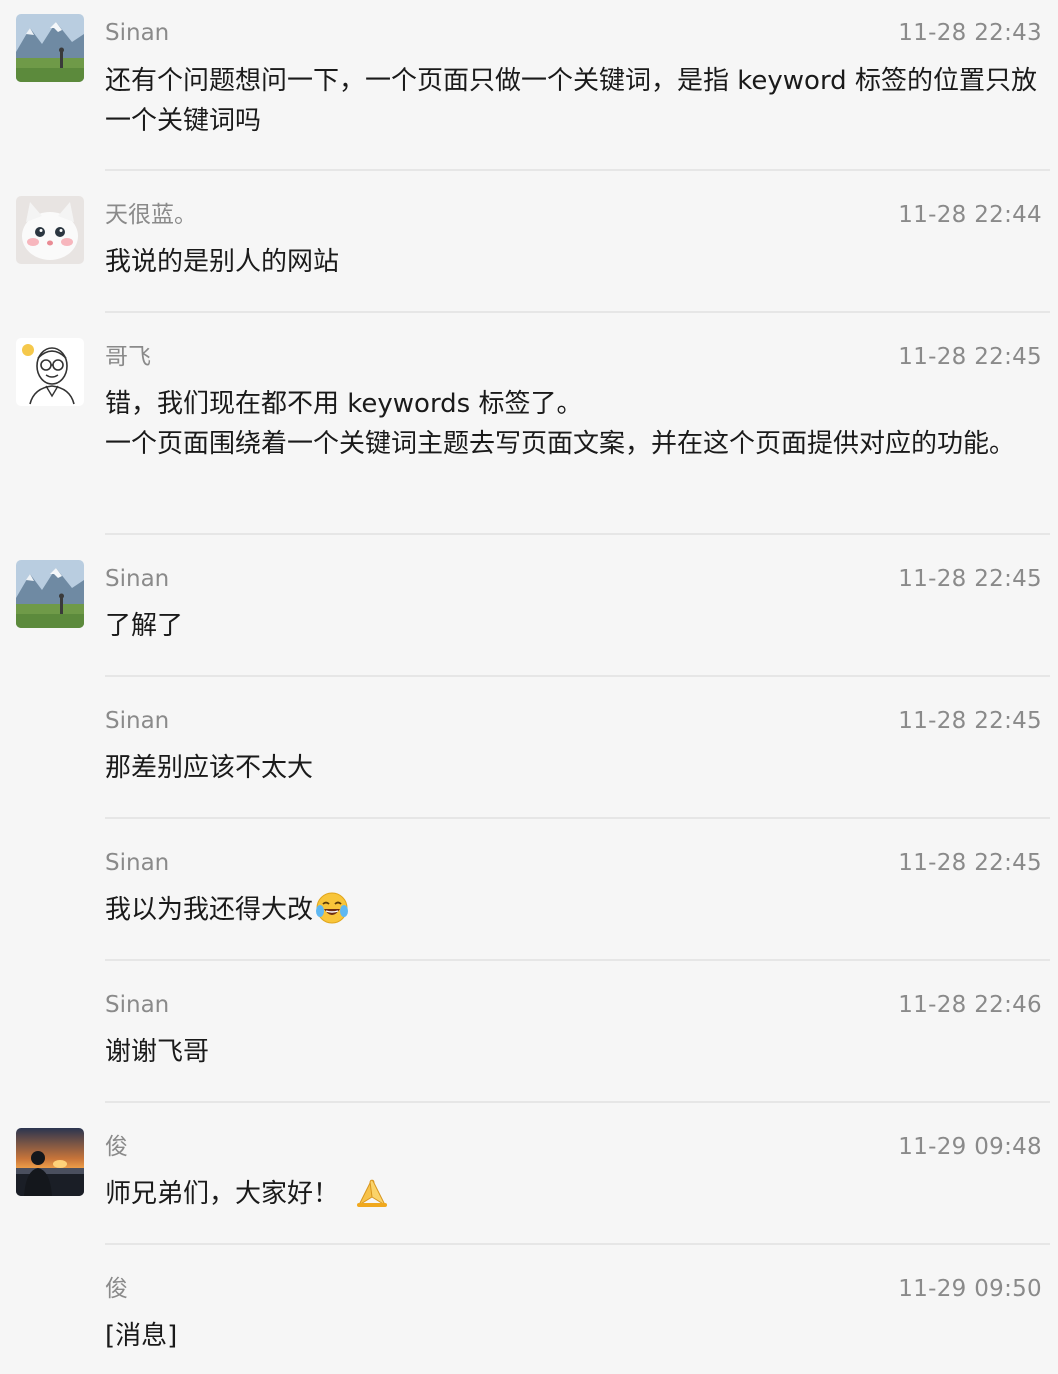 This screenshot has width=1058, height=1374. What do you see at coordinates (344, 404) in the screenshot?
I see `message-line: 错，我们现在都不用 keywords 标签了。` at bounding box center [344, 404].